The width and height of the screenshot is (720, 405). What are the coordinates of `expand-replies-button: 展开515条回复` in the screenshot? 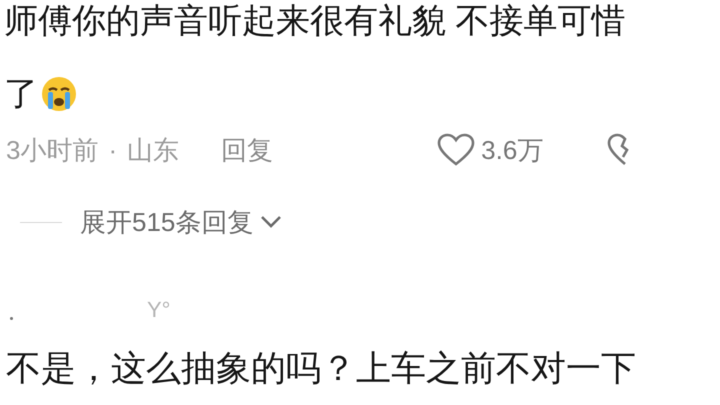 It's located at (182, 222).